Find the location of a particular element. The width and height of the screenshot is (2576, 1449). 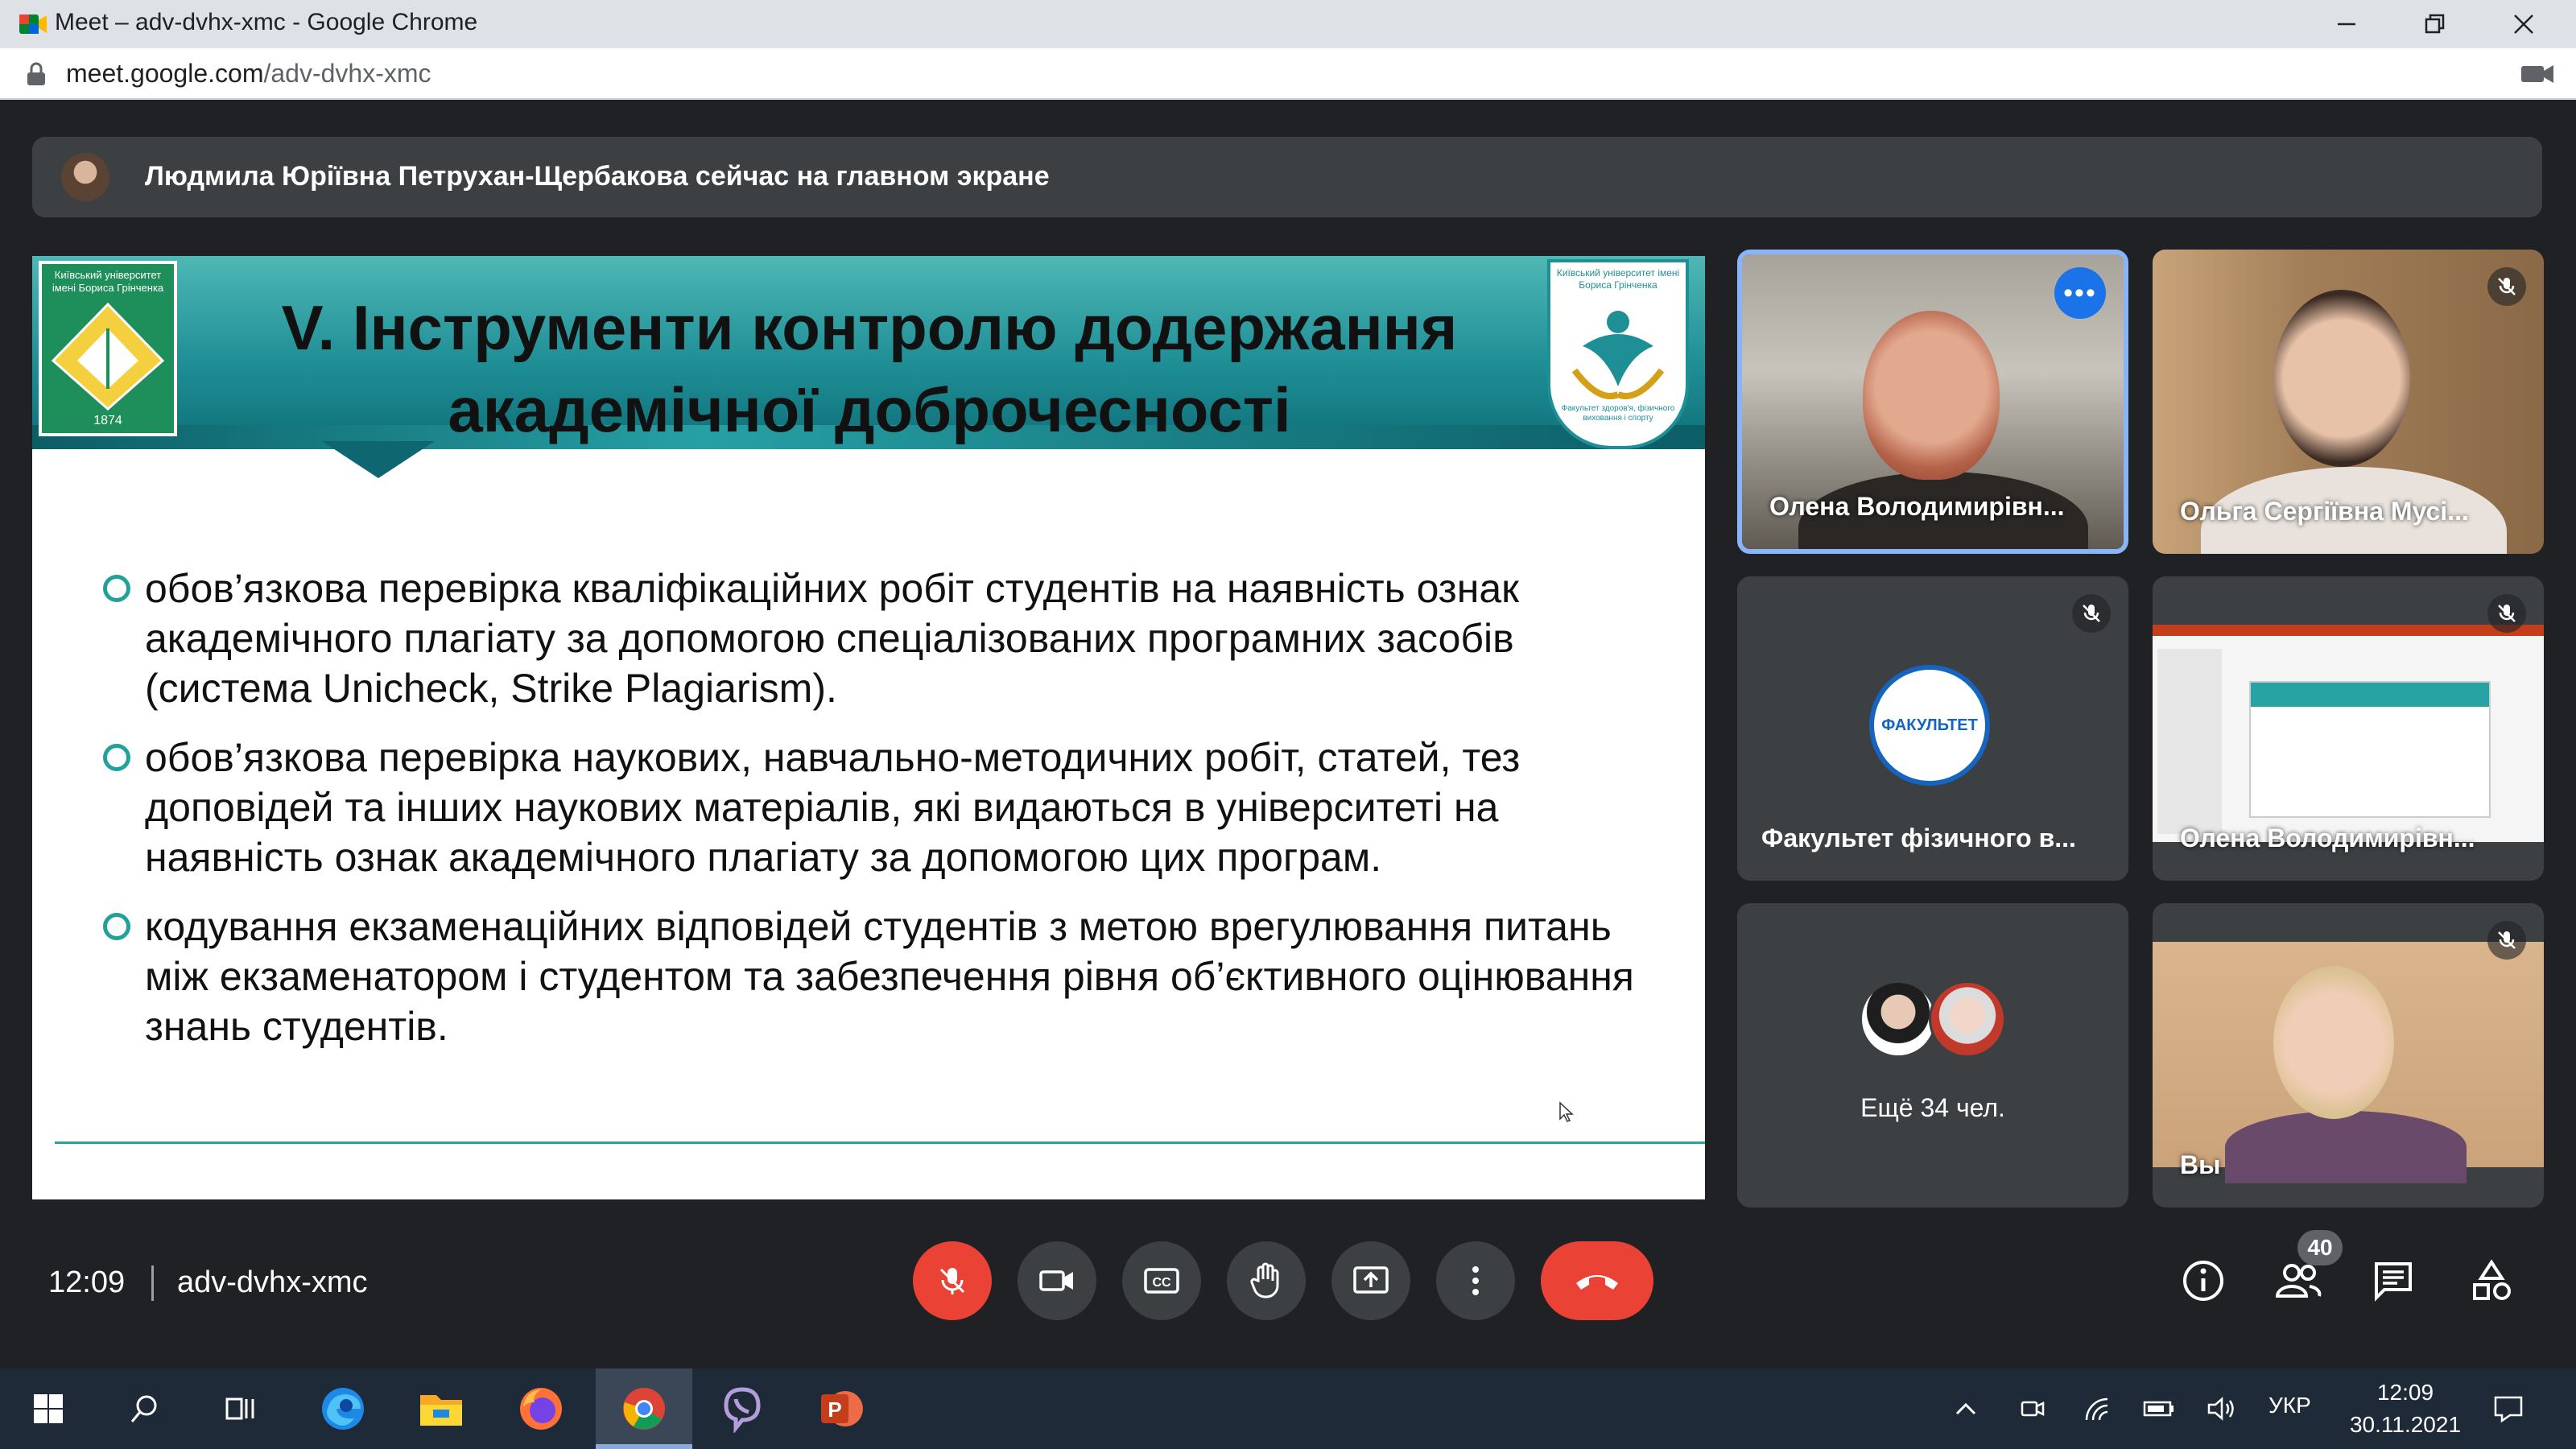

slide-title-line-2: академічної доброчесності is located at coordinates (869, 409).